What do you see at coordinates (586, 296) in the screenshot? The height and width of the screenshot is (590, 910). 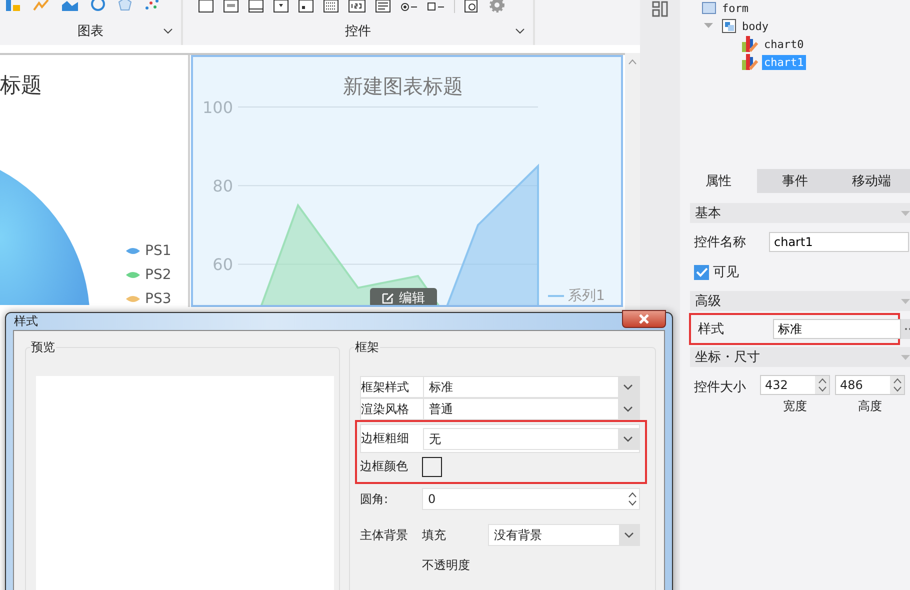 I see `legend-label: 系列1` at bounding box center [586, 296].